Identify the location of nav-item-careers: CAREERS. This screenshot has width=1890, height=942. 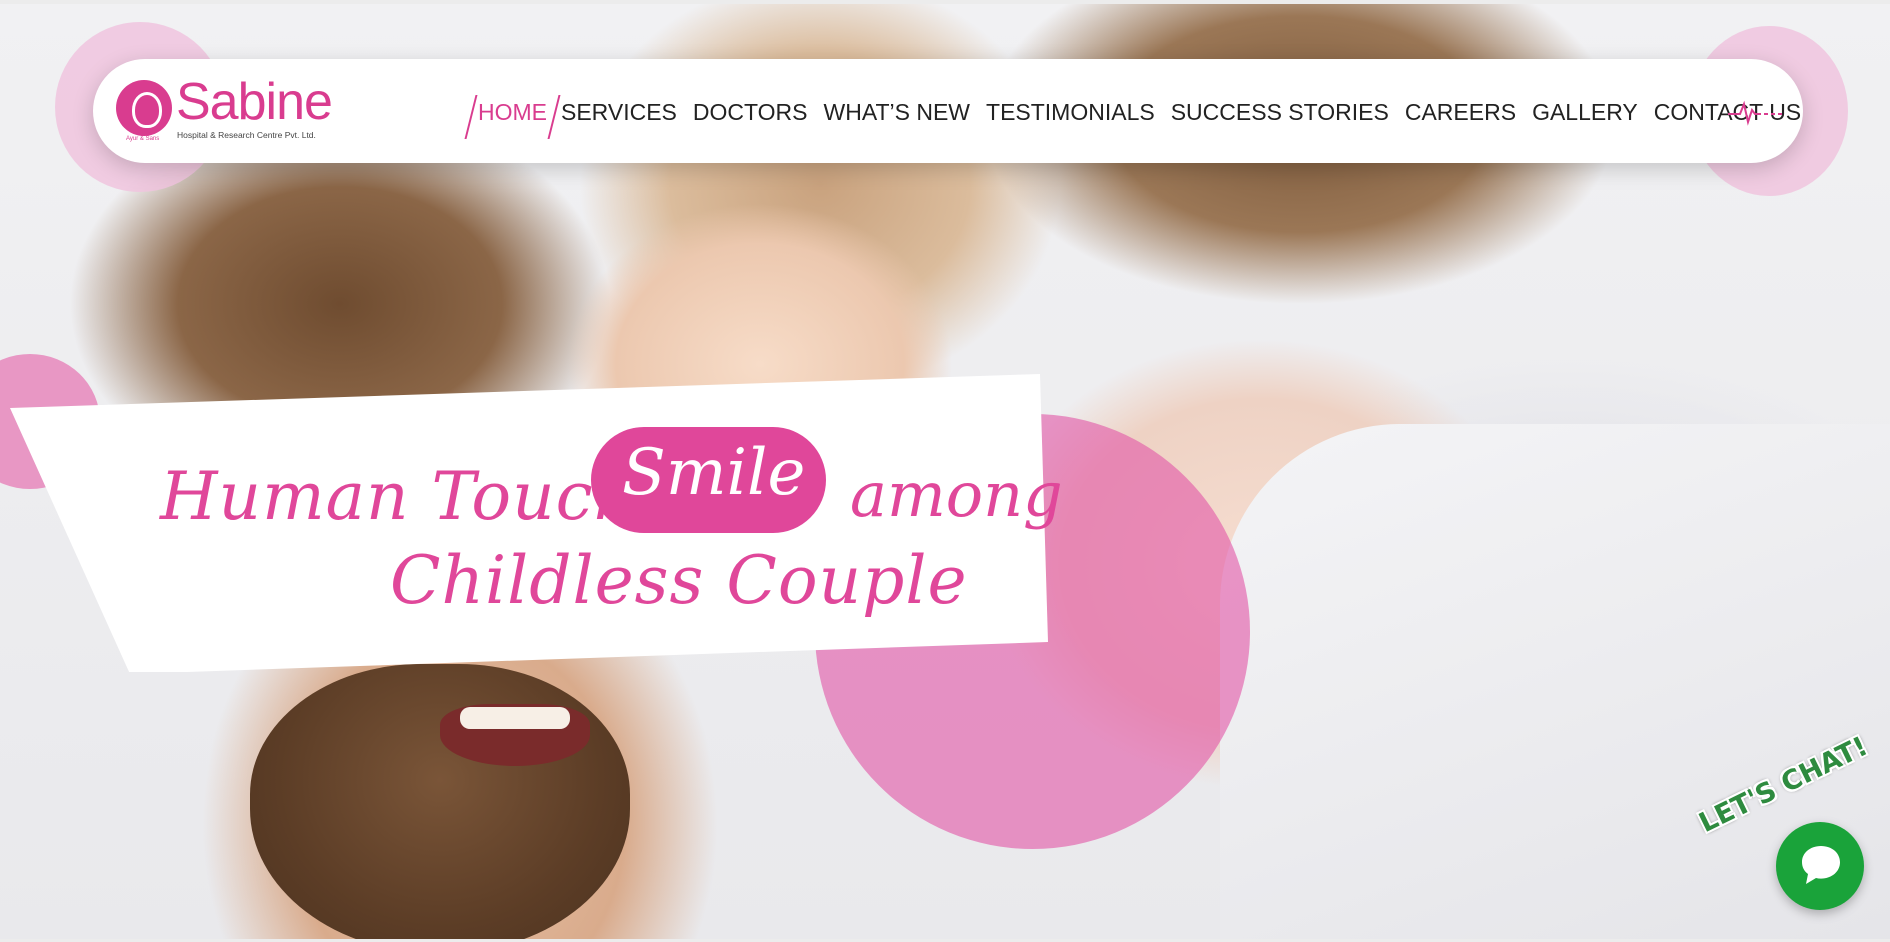
(1460, 112).